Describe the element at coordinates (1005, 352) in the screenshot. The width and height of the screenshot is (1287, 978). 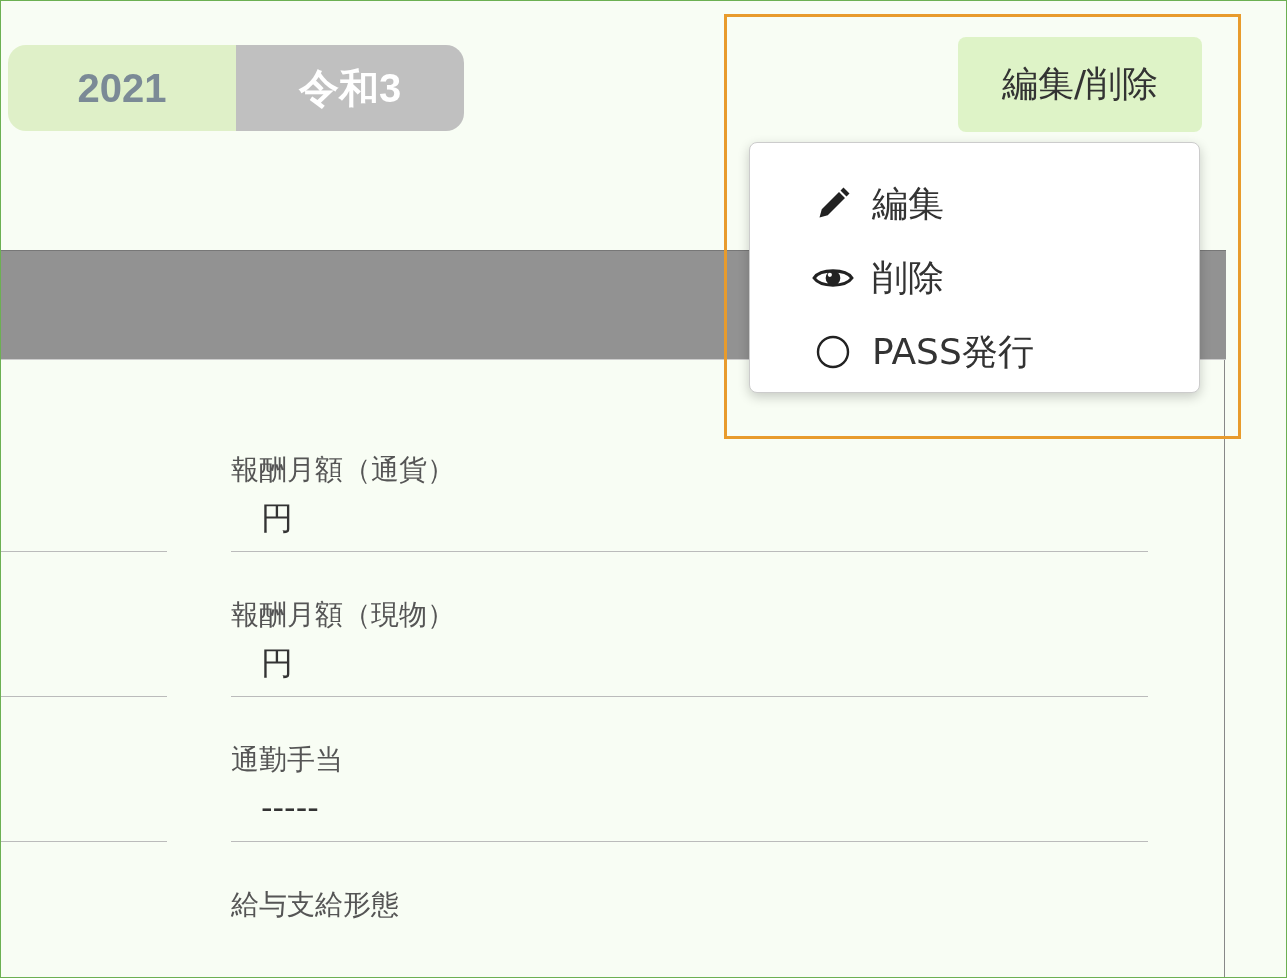
I see `menu-item: PASS発行` at that location.